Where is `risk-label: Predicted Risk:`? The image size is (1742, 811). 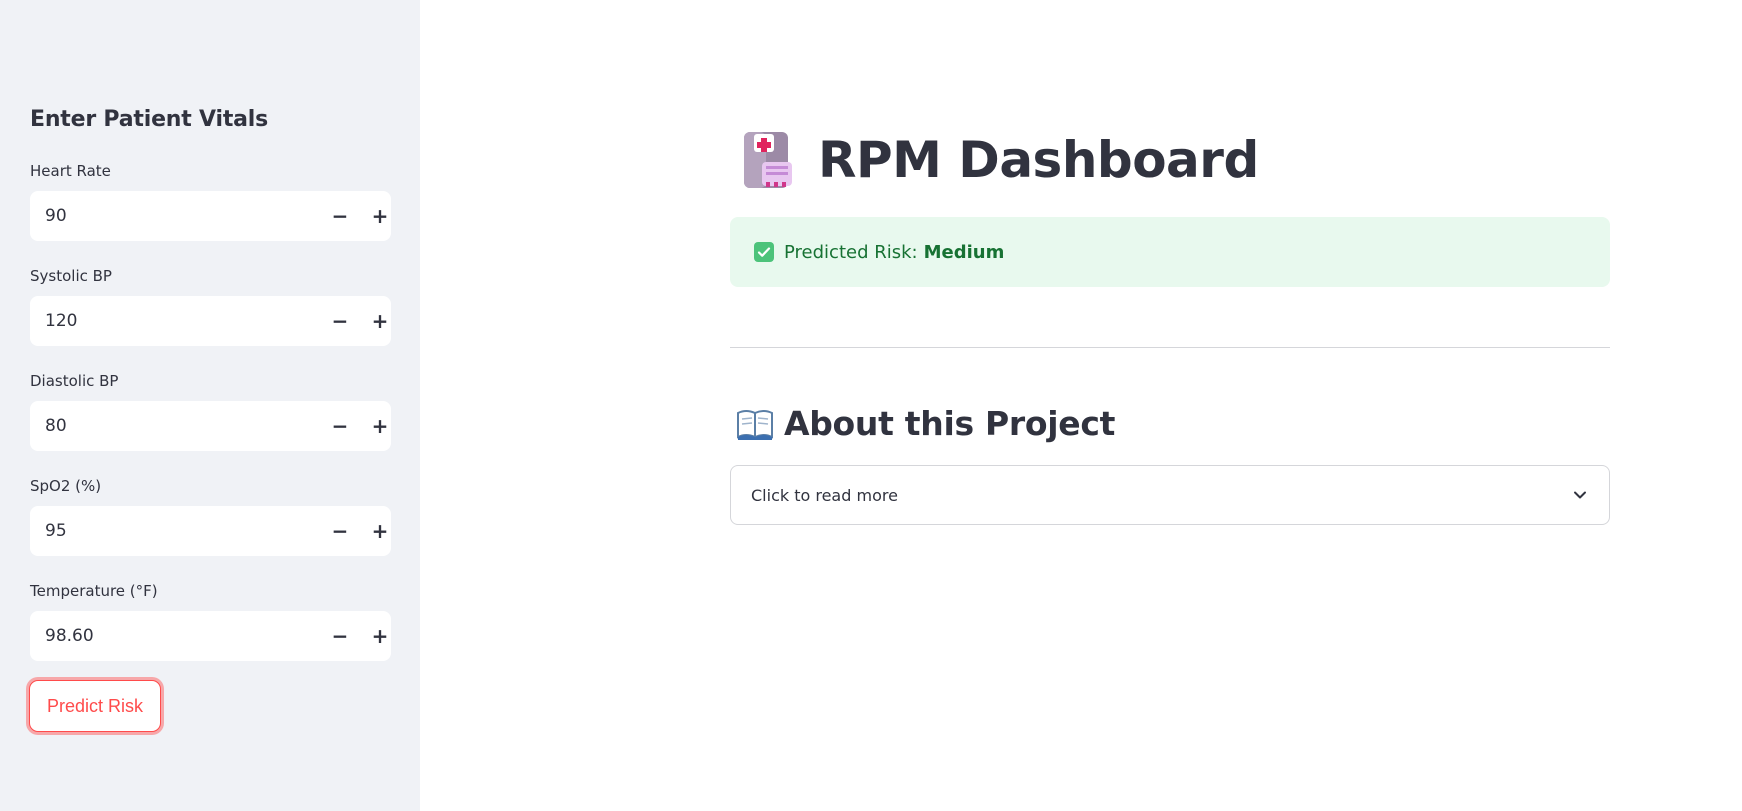
risk-label: Predicted Risk: is located at coordinates (851, 252).